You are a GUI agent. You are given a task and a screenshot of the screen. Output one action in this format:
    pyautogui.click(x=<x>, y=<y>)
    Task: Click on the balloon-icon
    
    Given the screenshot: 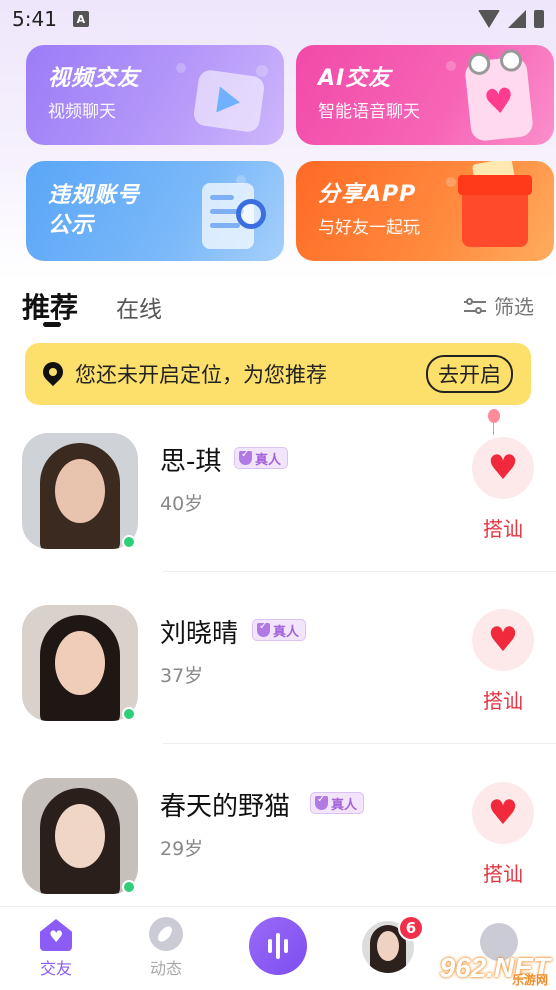 What is the action you would take?
    pyautogui.click(x=494, y=422)
    